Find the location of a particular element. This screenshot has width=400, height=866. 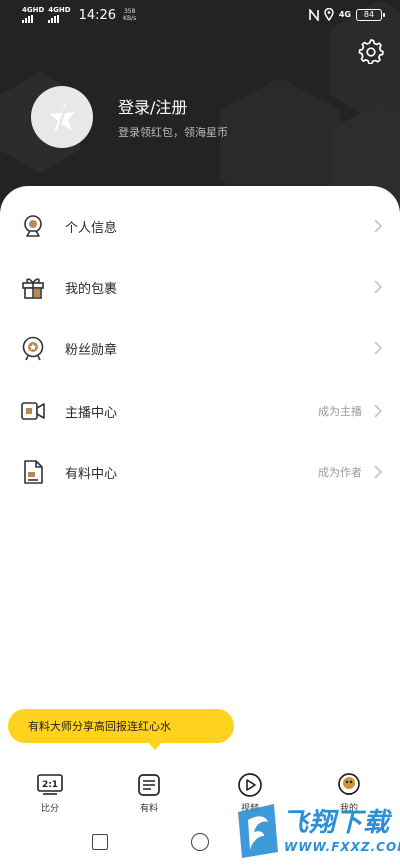

status-bar: 4GHD 4GHD 14:26 358 KB/s 4G 84 is located at coordinates (200, 15).